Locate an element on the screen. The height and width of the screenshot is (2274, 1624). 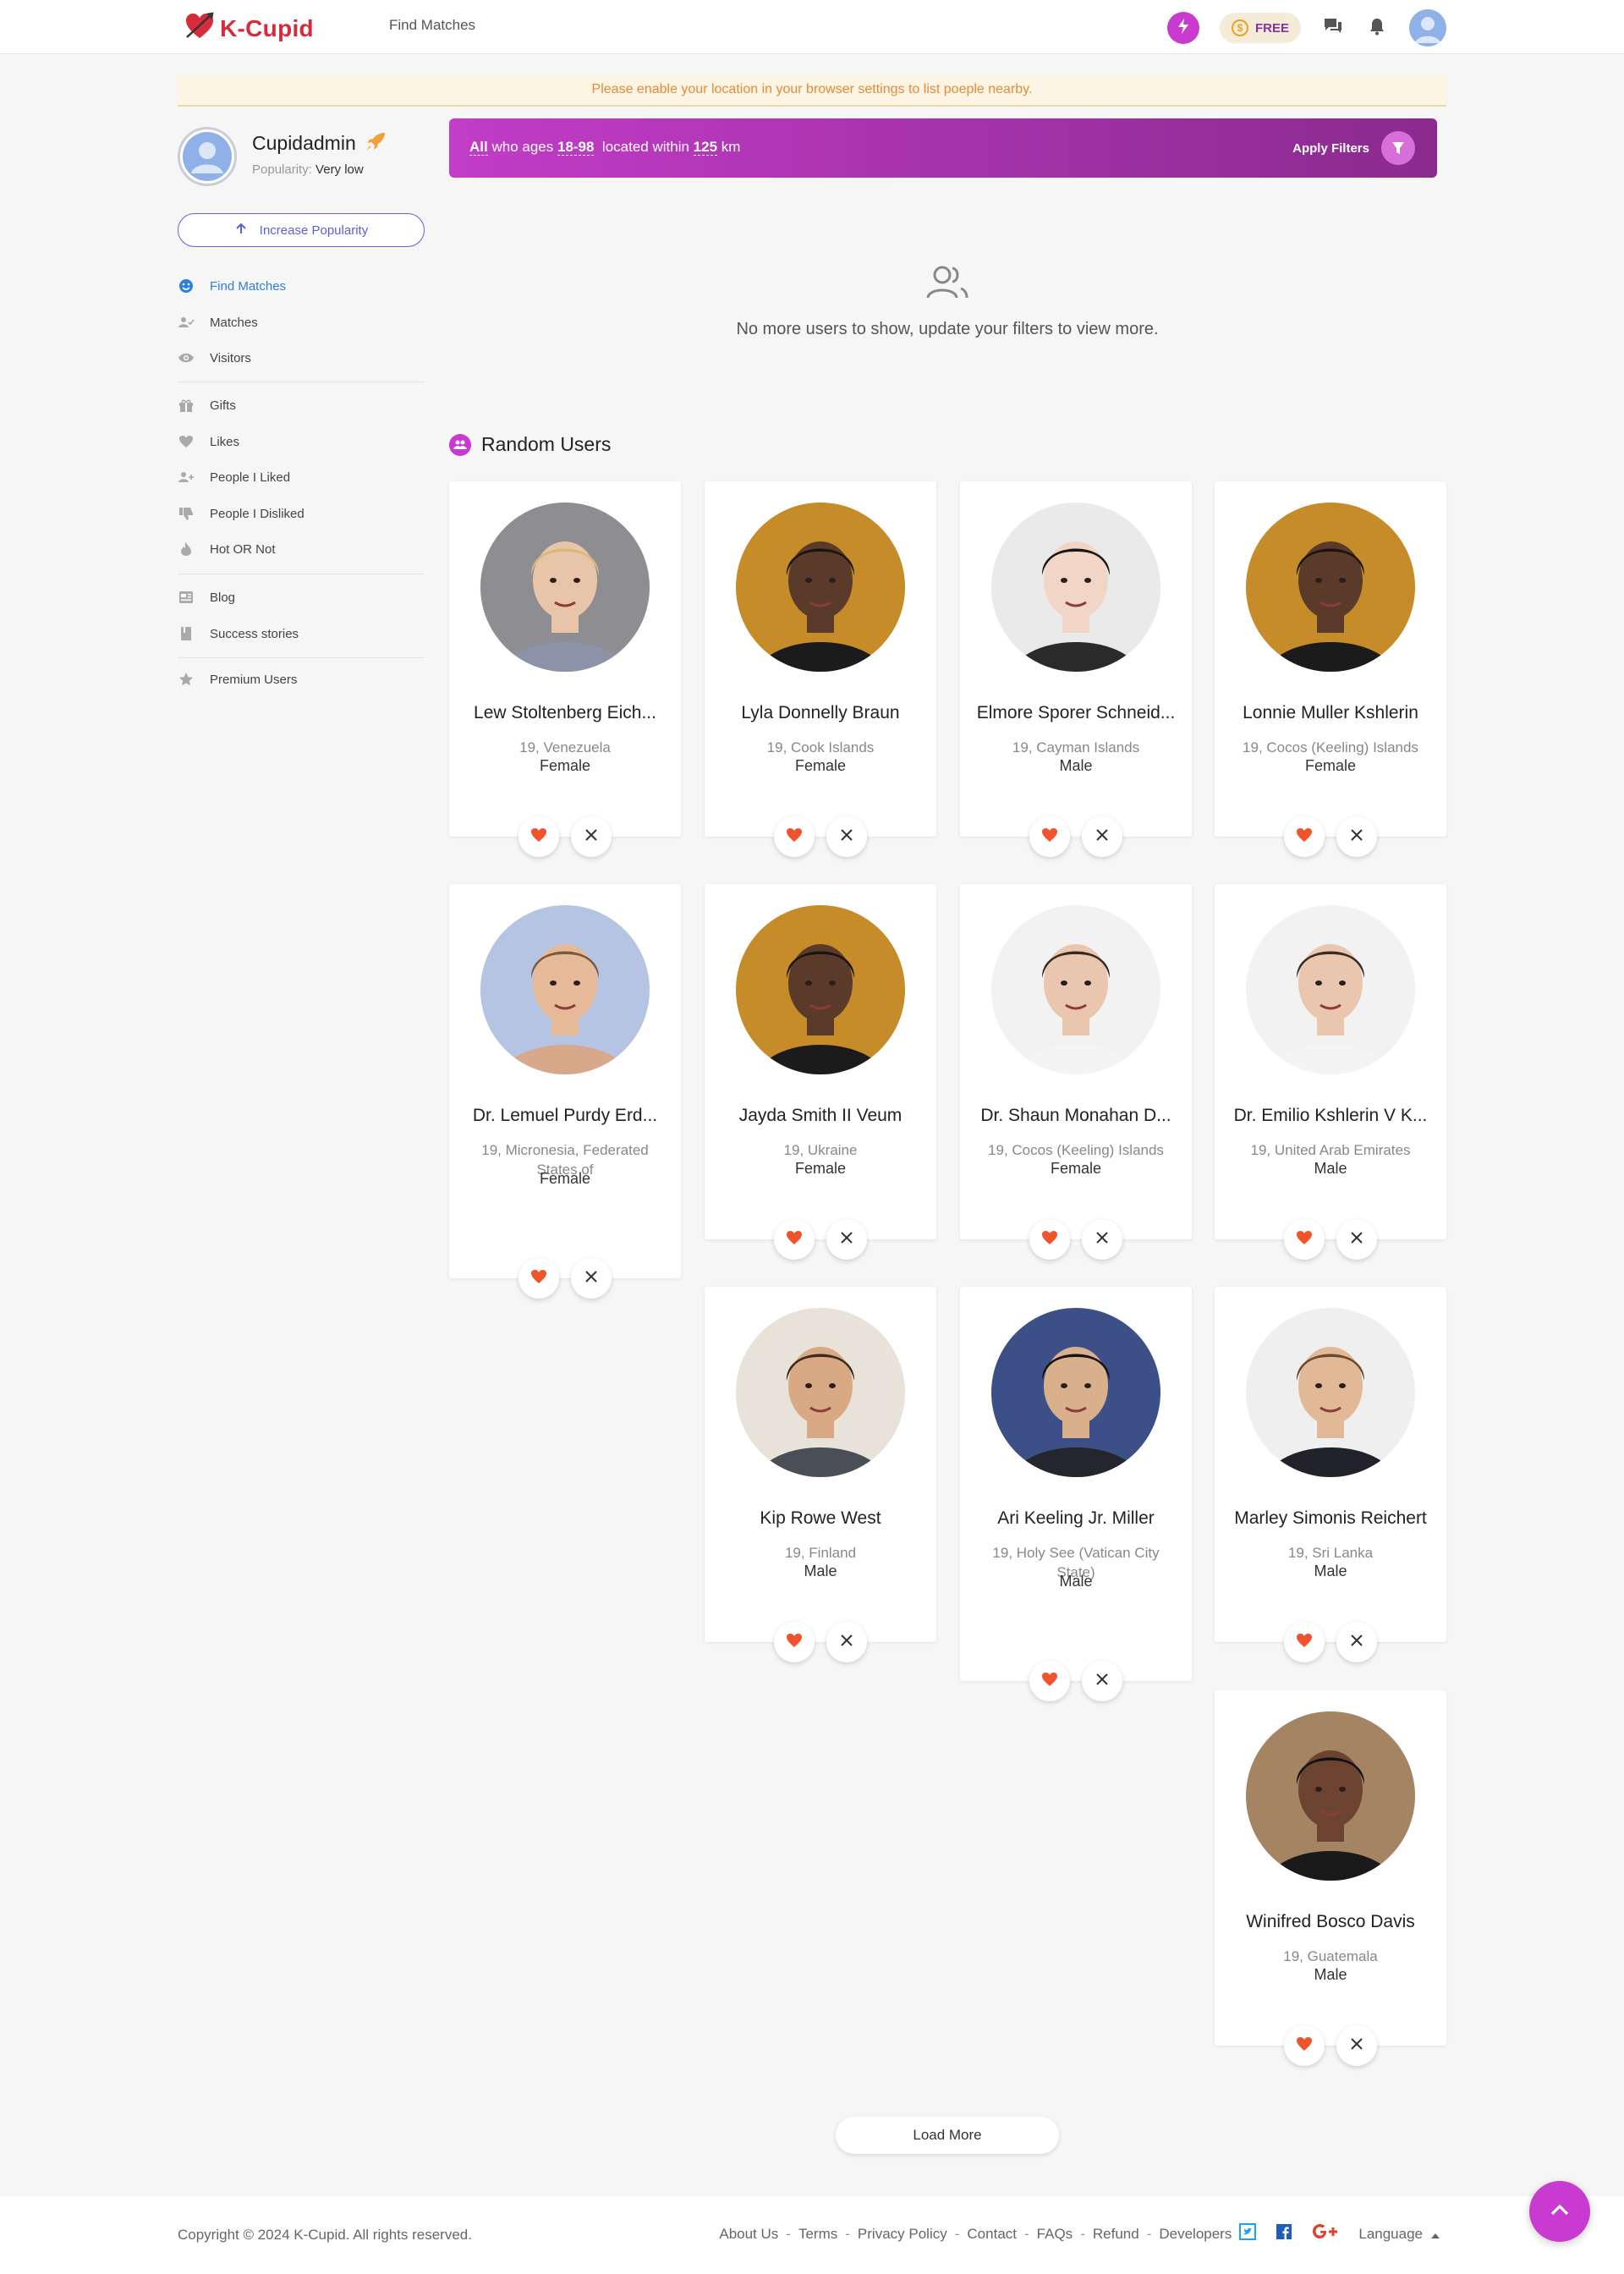
footer-link-faqs: FAQs is located at coordinates (1055, 2234).